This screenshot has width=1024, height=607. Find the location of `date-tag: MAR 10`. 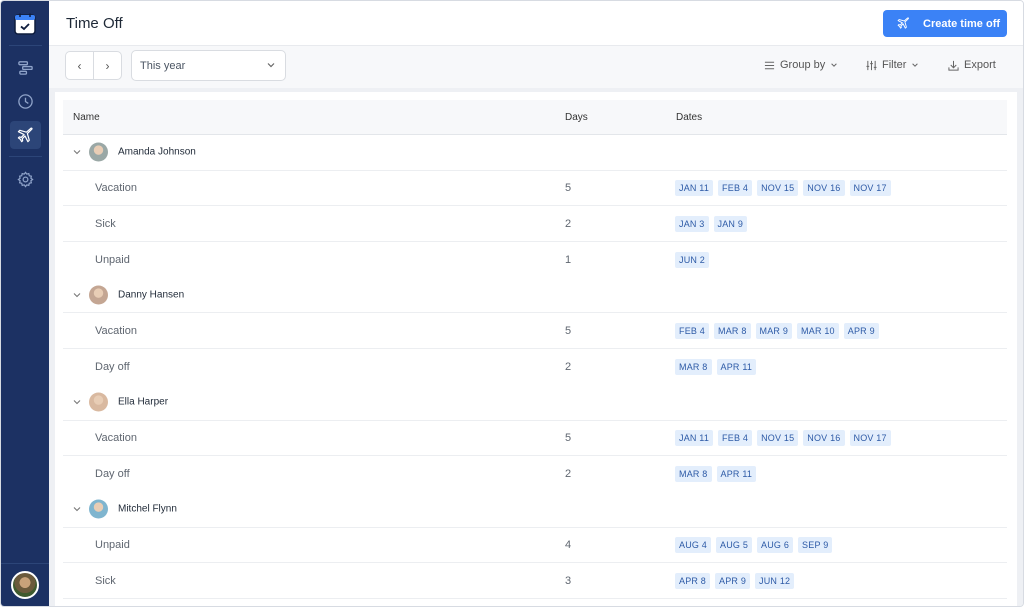

date-tag: MAR 10 is located at coordinates (818, 330).